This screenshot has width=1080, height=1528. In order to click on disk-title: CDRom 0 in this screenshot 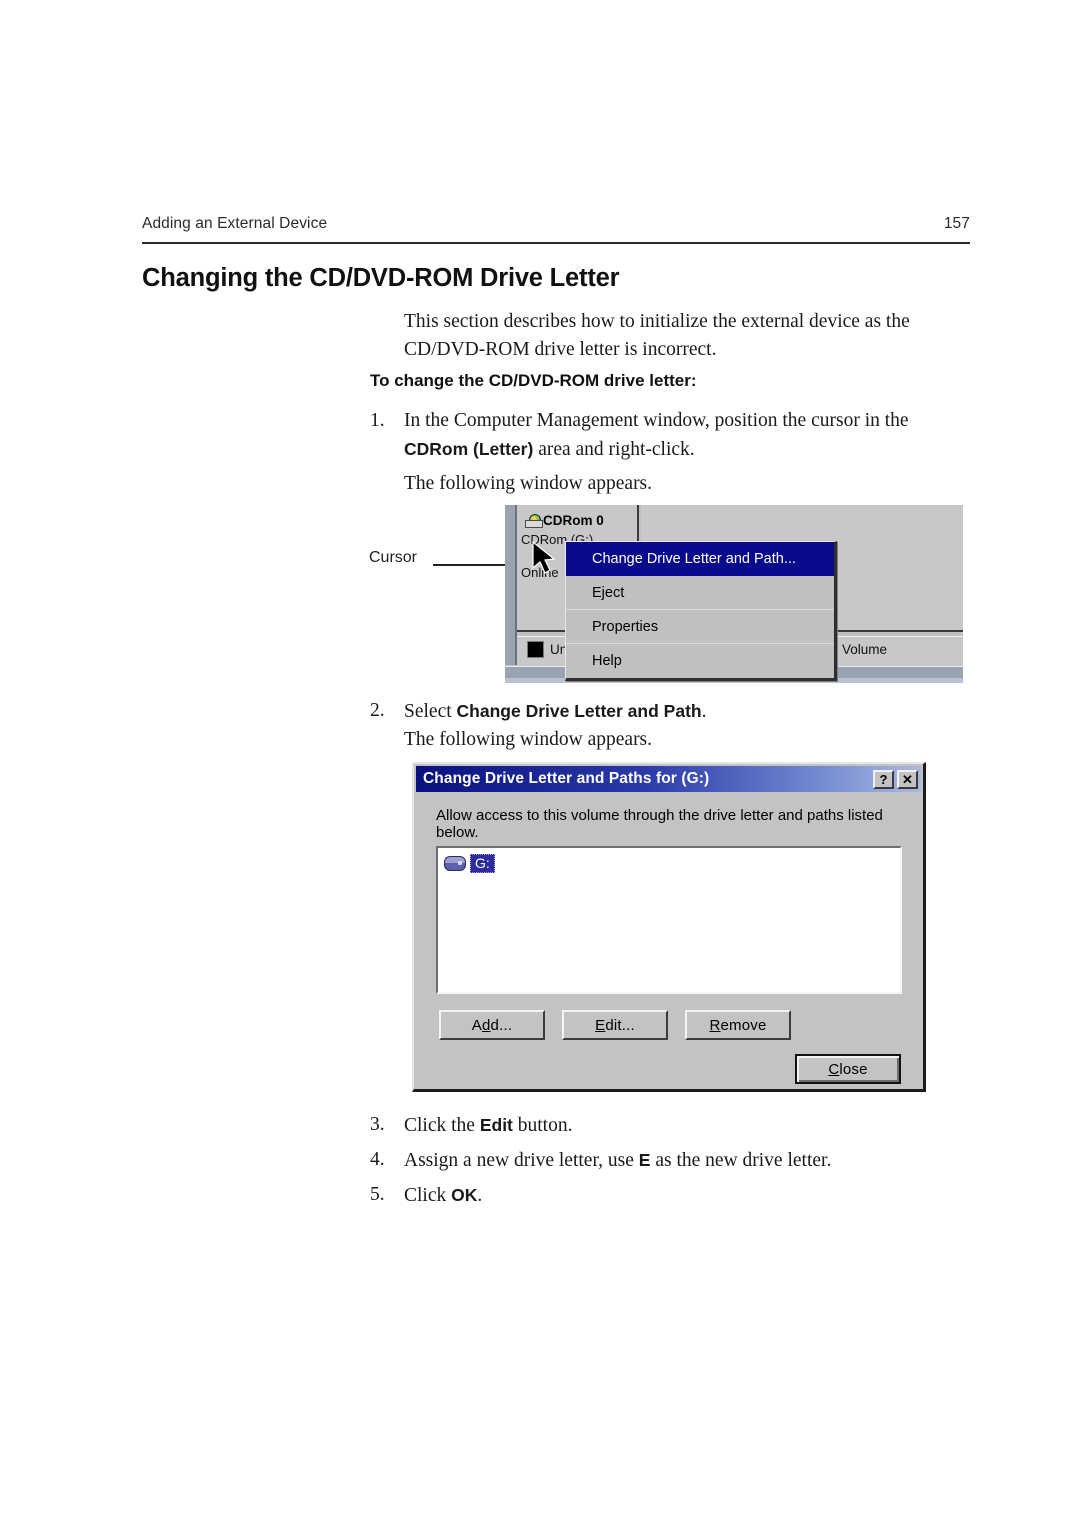, I will do `click(564, 520)`.